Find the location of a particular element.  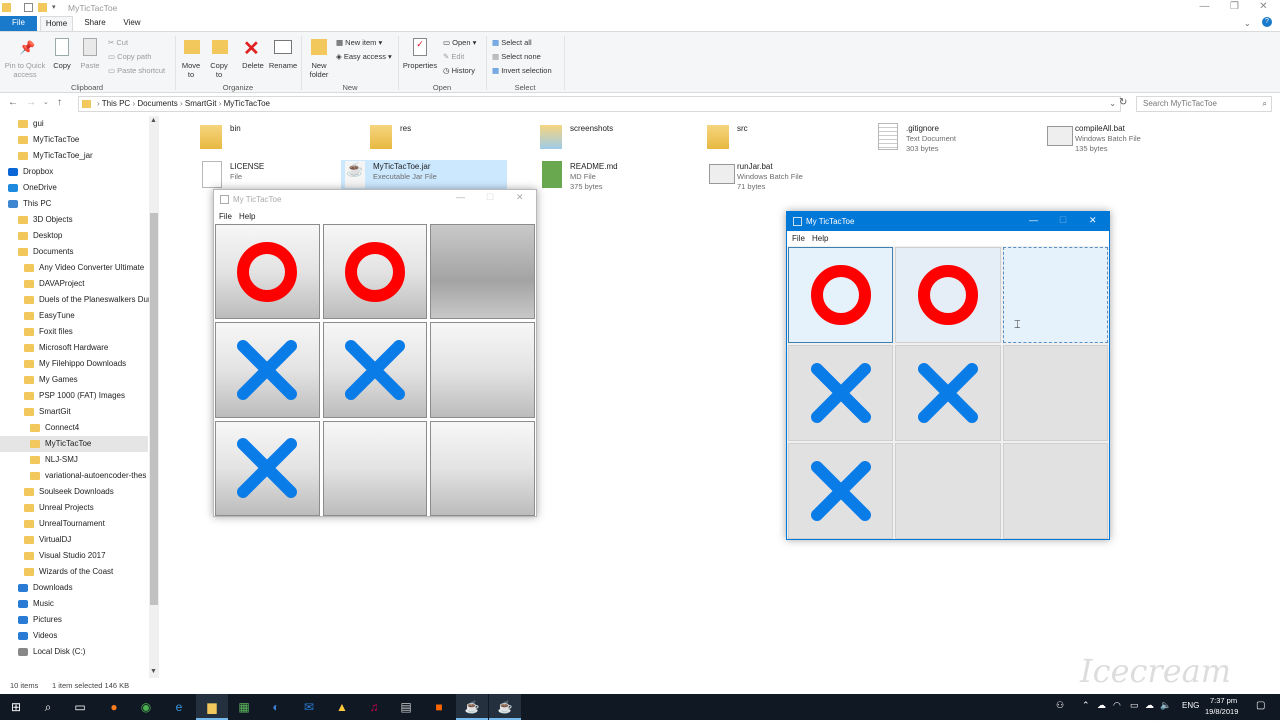

tab-view: View is located at coordinates (132, 23).